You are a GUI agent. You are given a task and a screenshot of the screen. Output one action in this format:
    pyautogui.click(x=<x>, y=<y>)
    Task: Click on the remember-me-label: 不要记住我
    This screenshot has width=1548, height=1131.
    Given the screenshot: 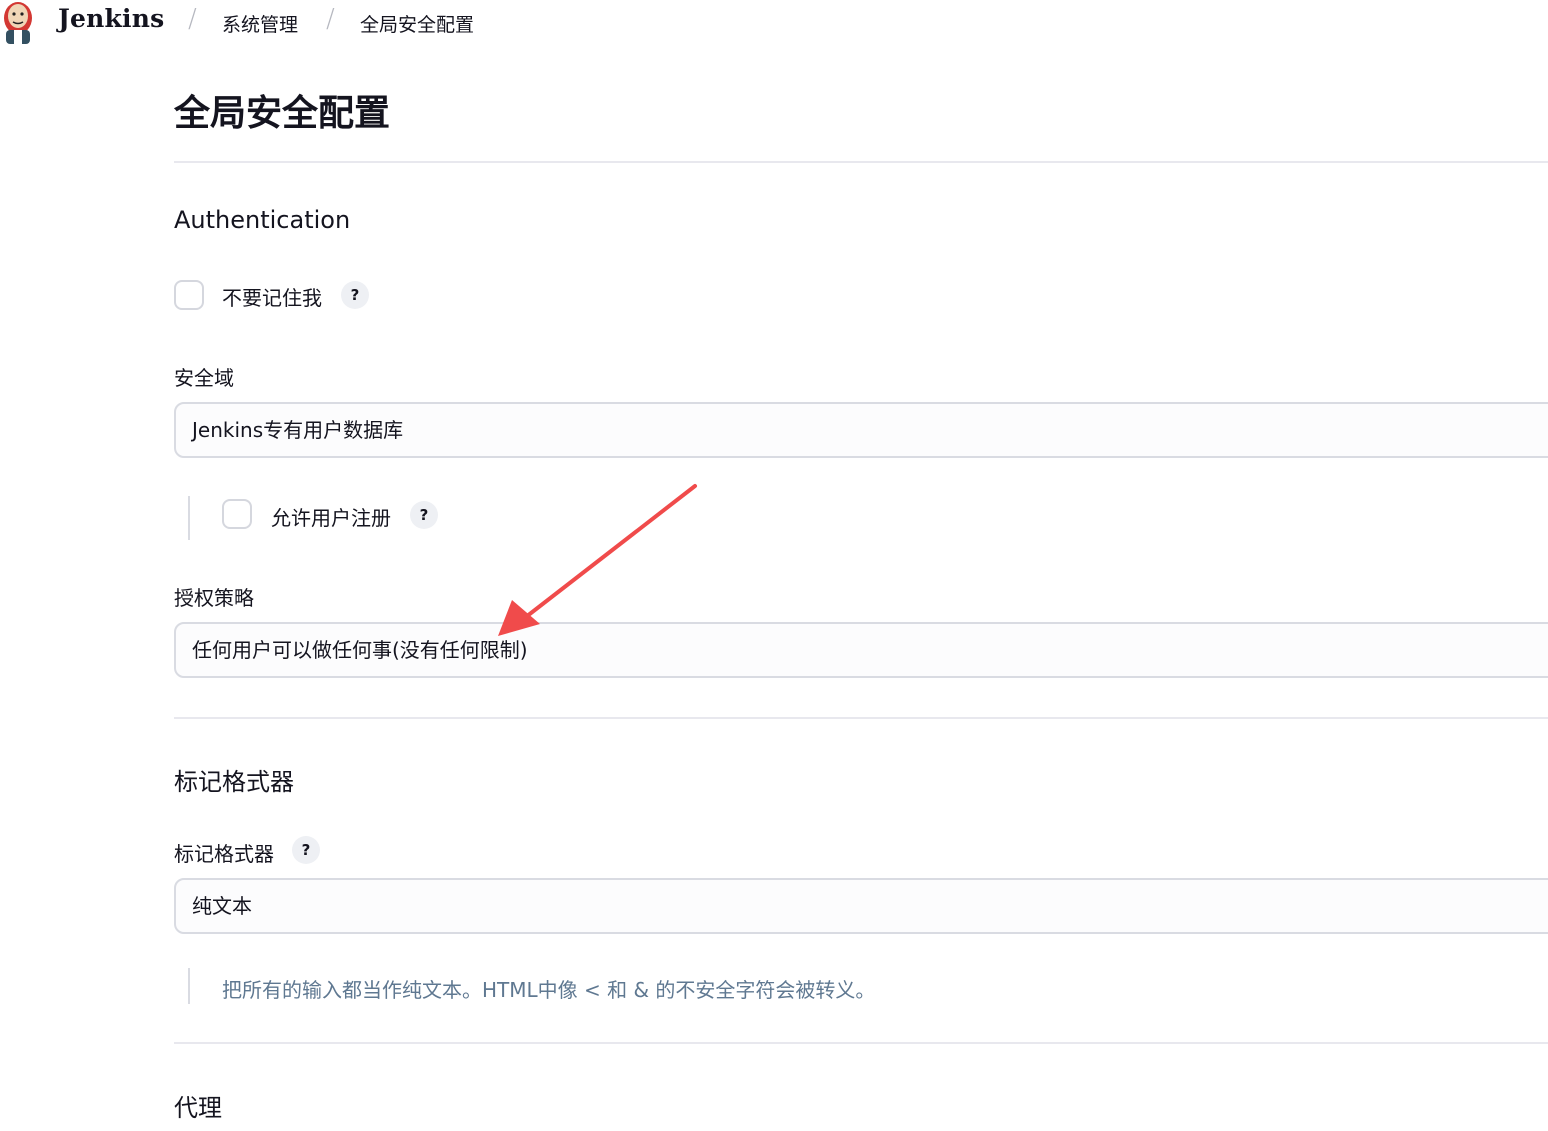 What is the action you would take?
    pyautogui.click(x=272, y=296)
    